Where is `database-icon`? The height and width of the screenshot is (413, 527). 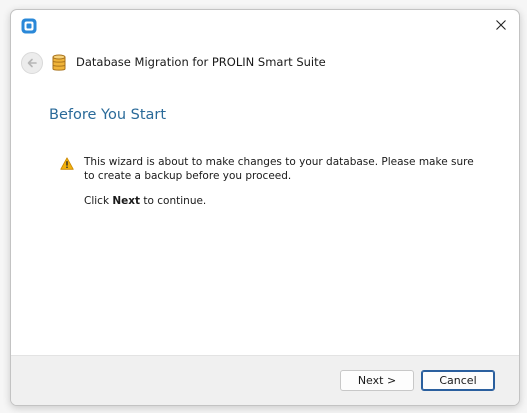 database-icon is located at coordinates (59, 63).